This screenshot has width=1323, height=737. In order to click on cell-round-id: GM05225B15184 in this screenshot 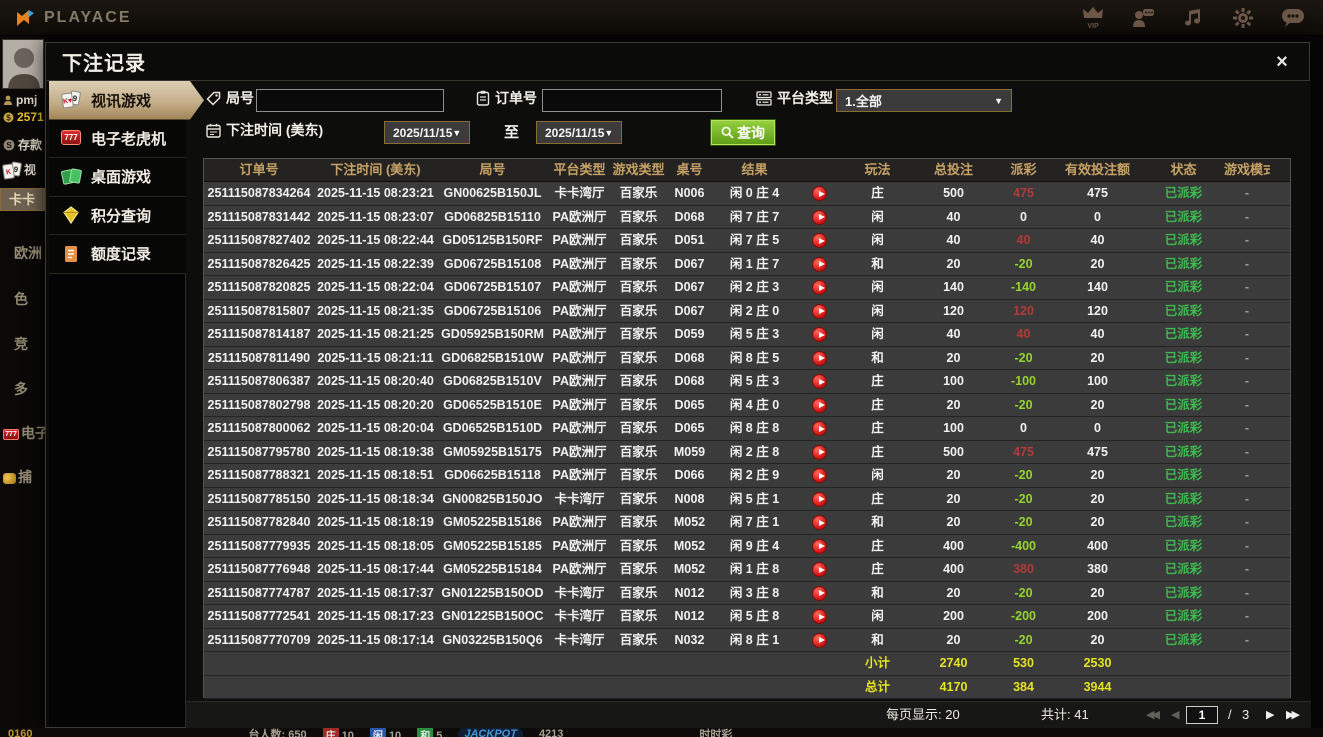, I will do `click(492, 569)`.